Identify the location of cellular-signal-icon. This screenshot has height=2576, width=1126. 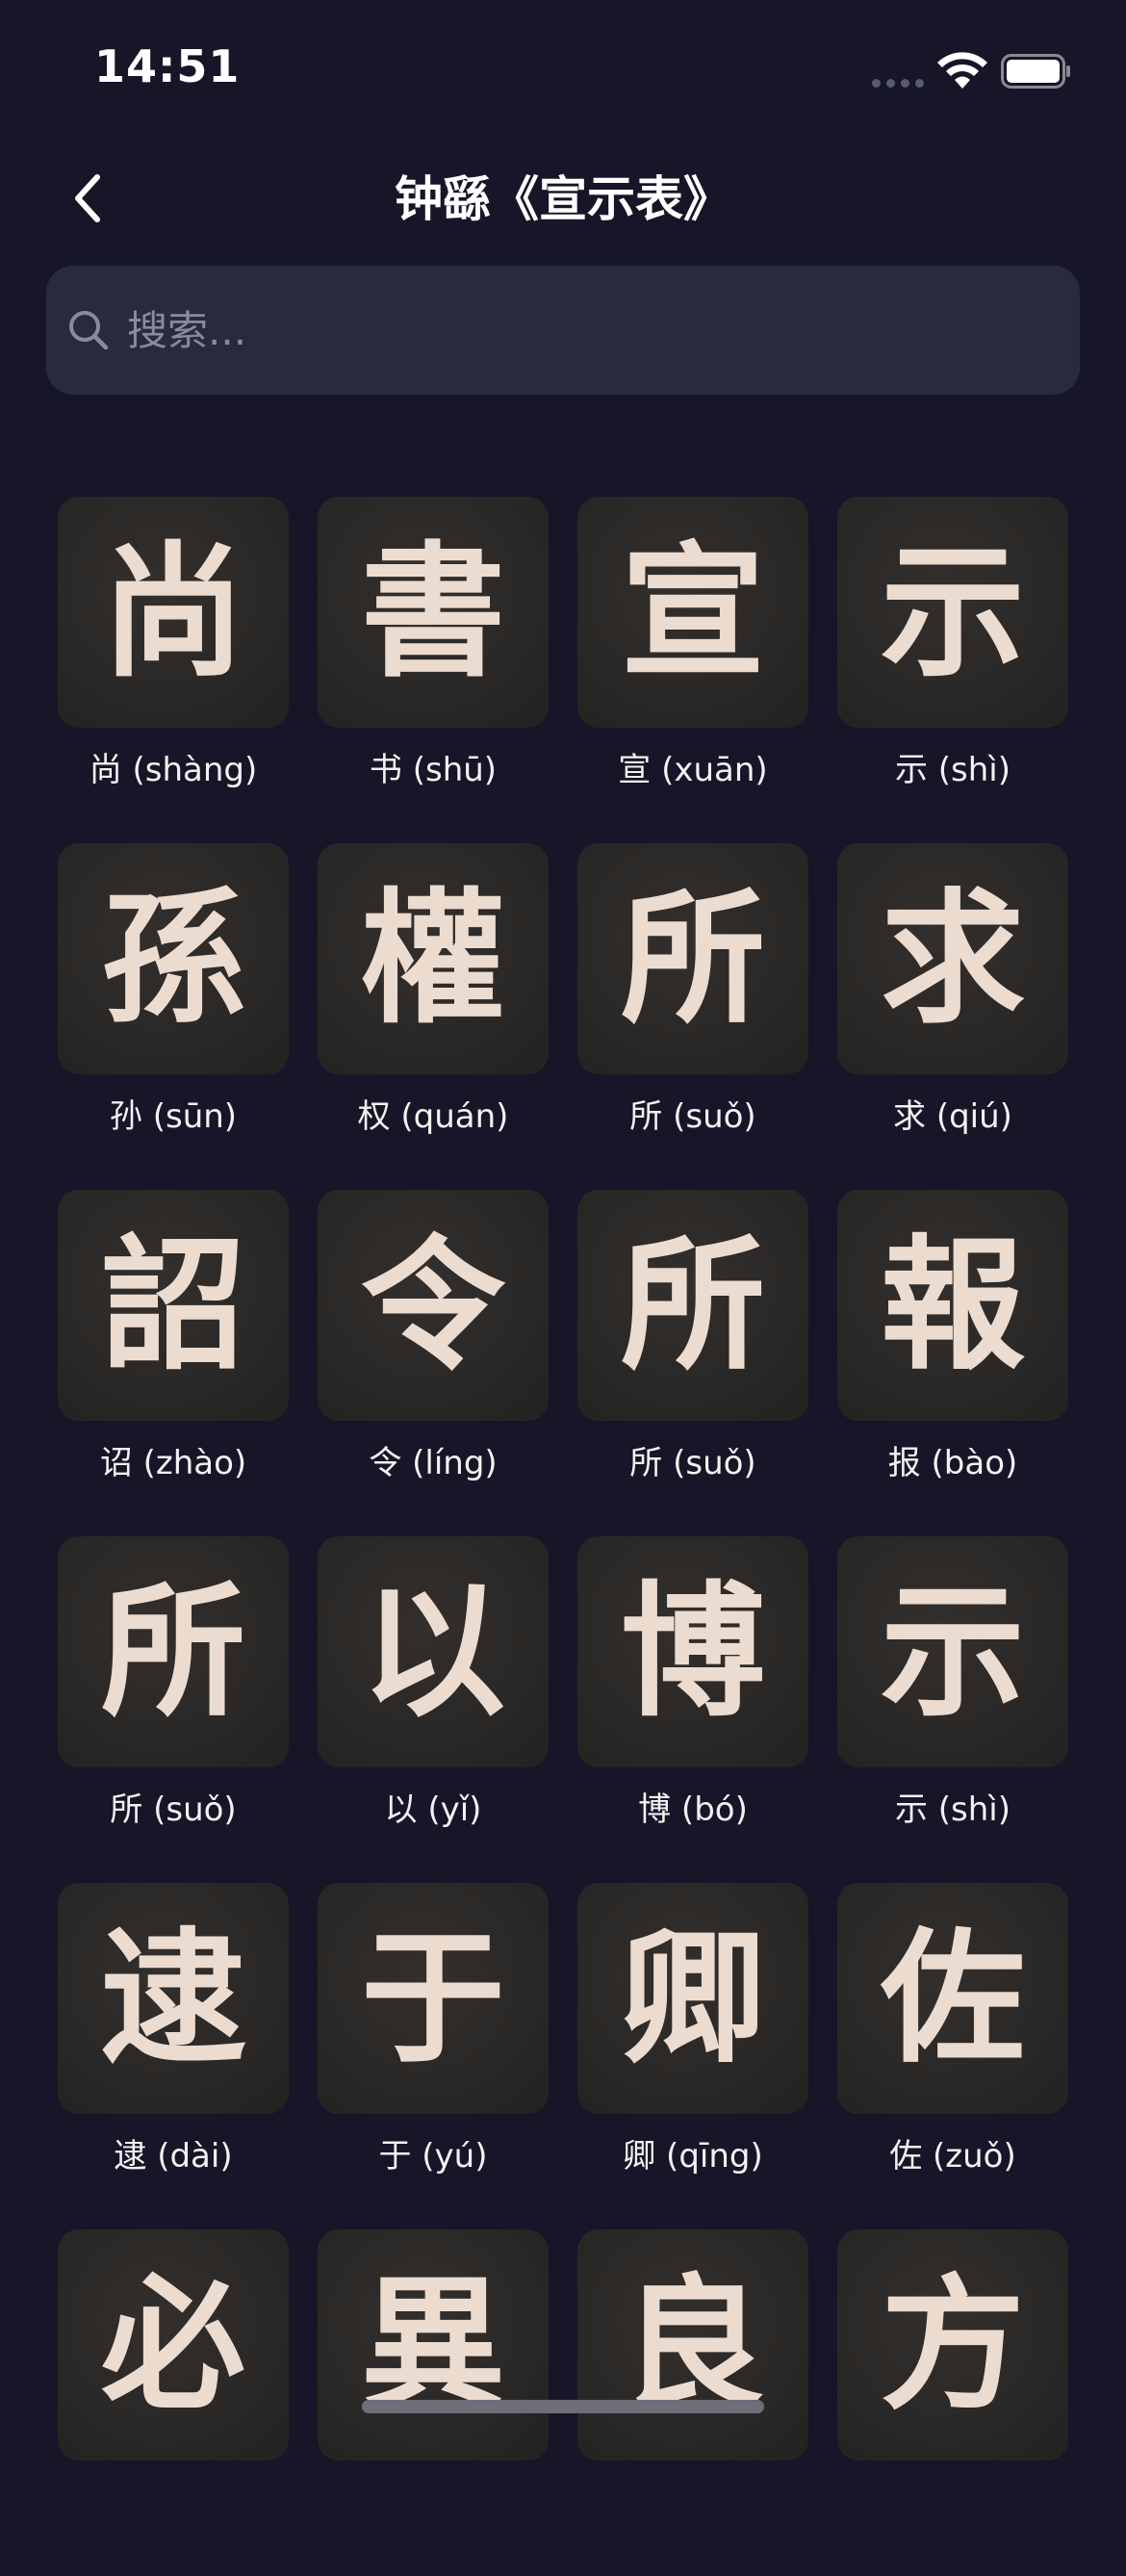
(898, 83).